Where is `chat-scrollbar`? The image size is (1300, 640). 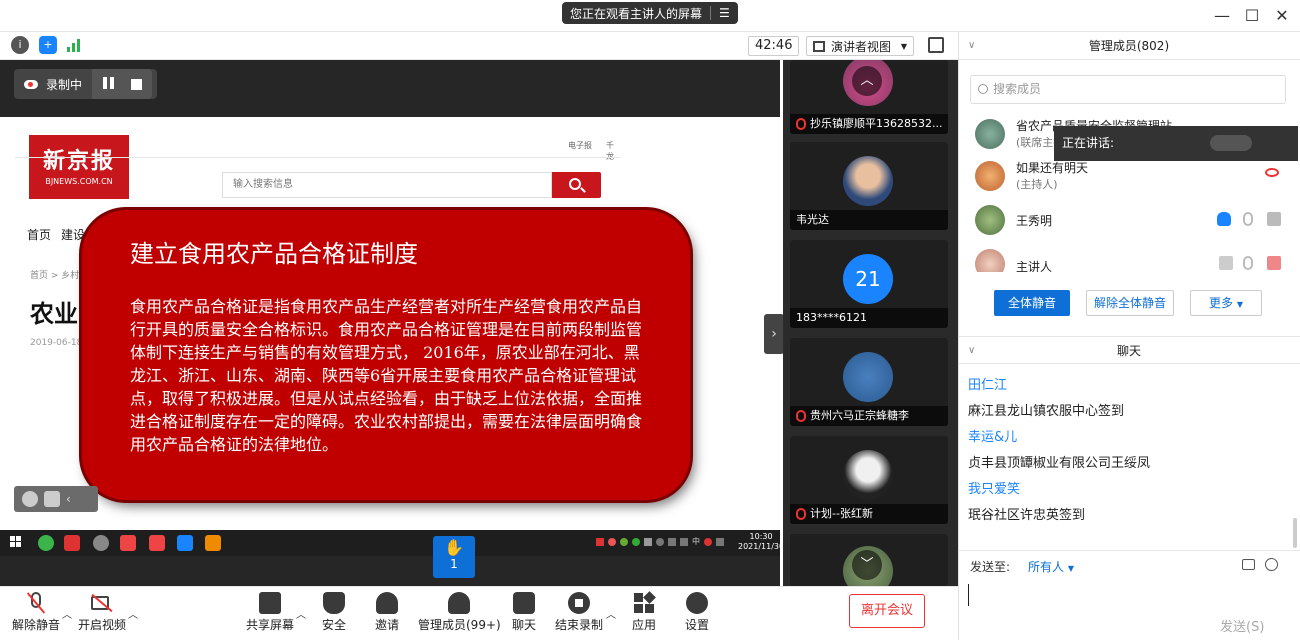
chat-scrollbar is located at coordinates (1295, 533).